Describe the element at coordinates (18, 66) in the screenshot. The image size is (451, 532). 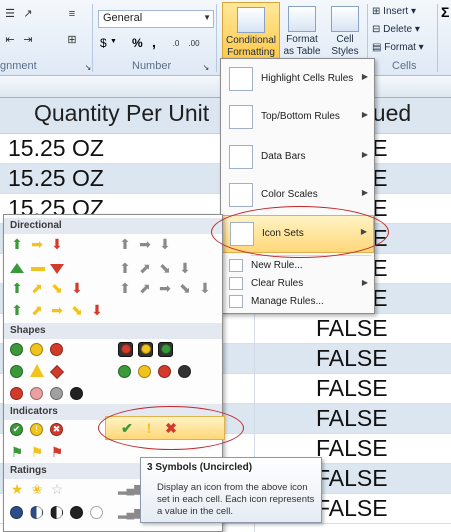
I see `alignment-group-label: gnment` at that location.